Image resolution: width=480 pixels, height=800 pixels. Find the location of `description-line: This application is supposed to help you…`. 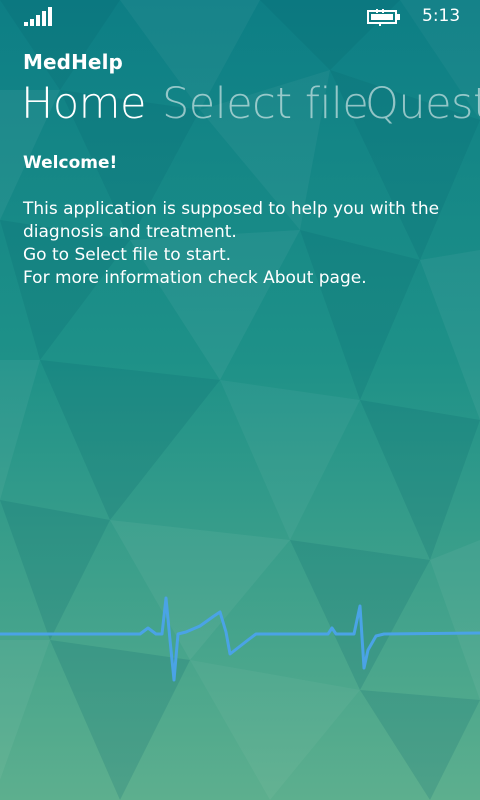

description-line: This application is supposed to help you… is located at coordinates (231, 209).